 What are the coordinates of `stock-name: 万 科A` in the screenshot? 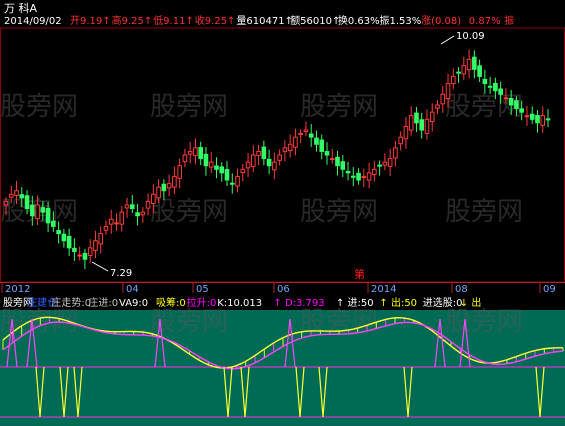 It's located at (20, 8).